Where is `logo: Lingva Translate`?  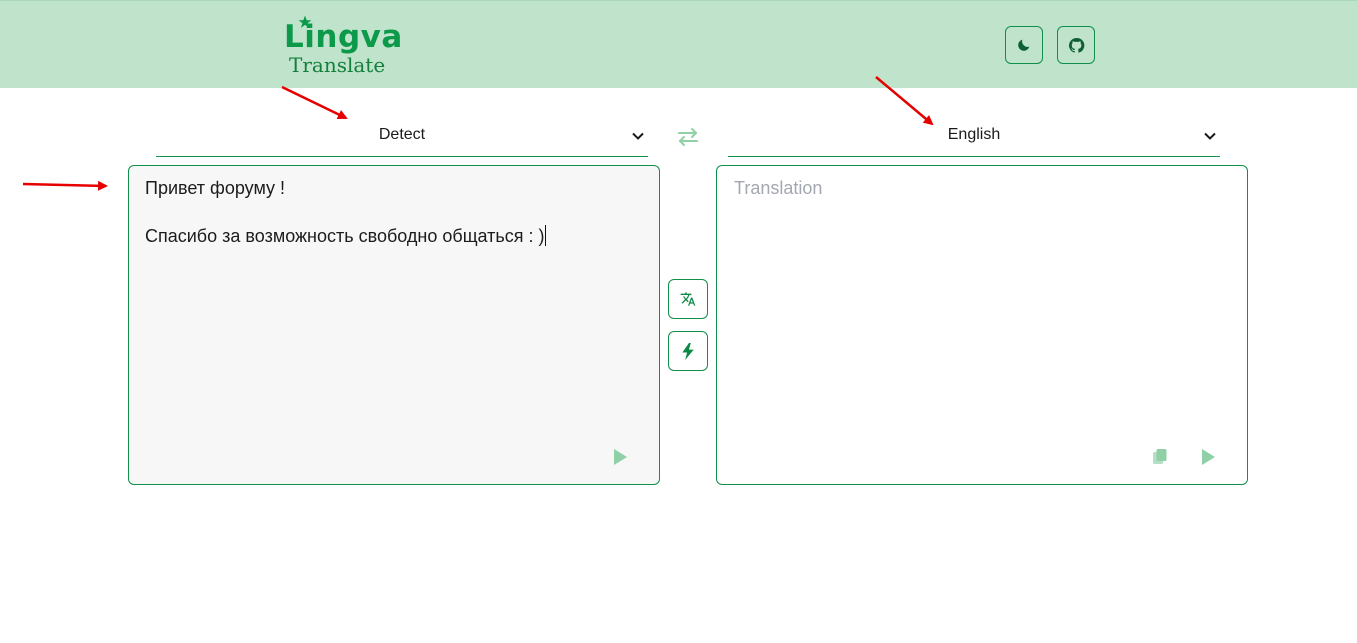
logo: Lingva Translate is located at coordinates (343, 46).